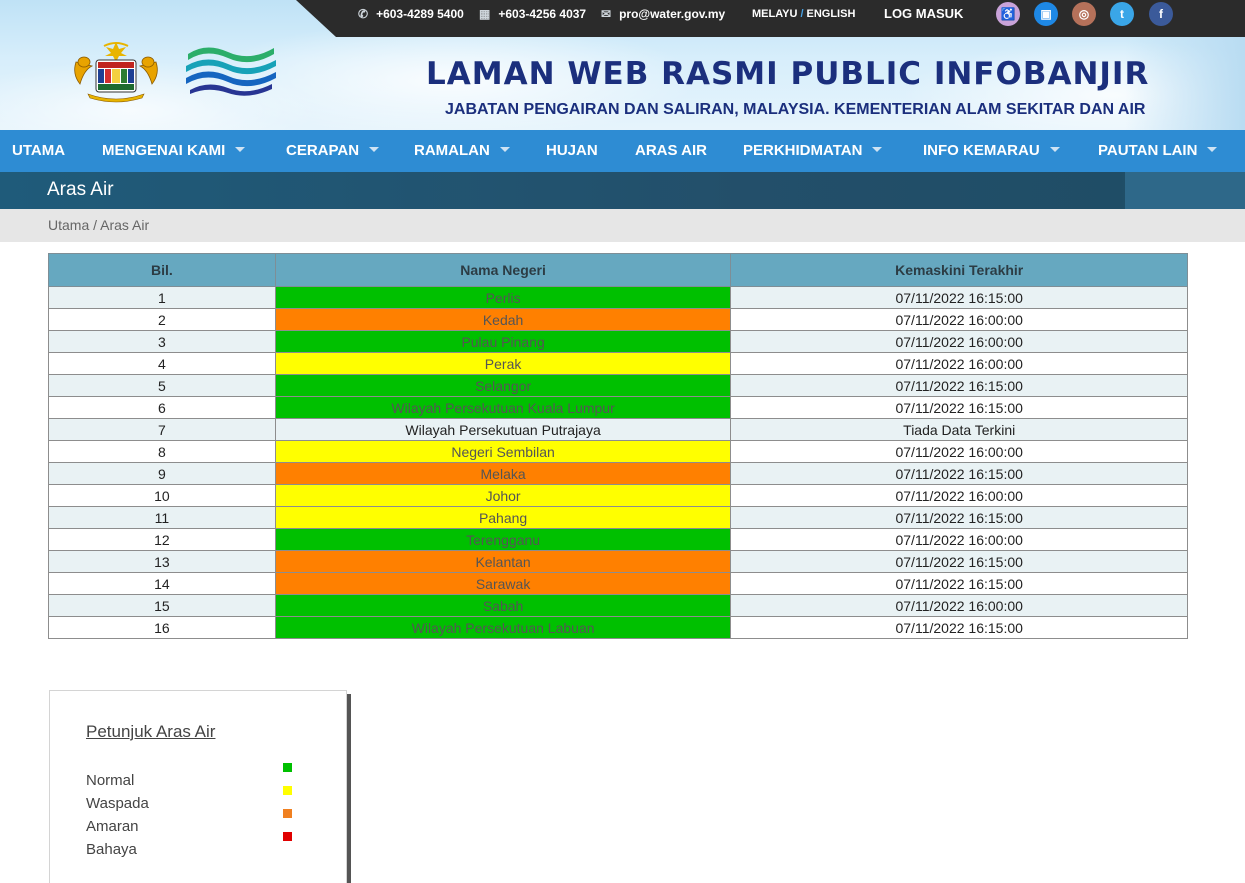 The image size is (1245, 883). I want to click on page-heading-bar: Aras Air, so click(622, 190).